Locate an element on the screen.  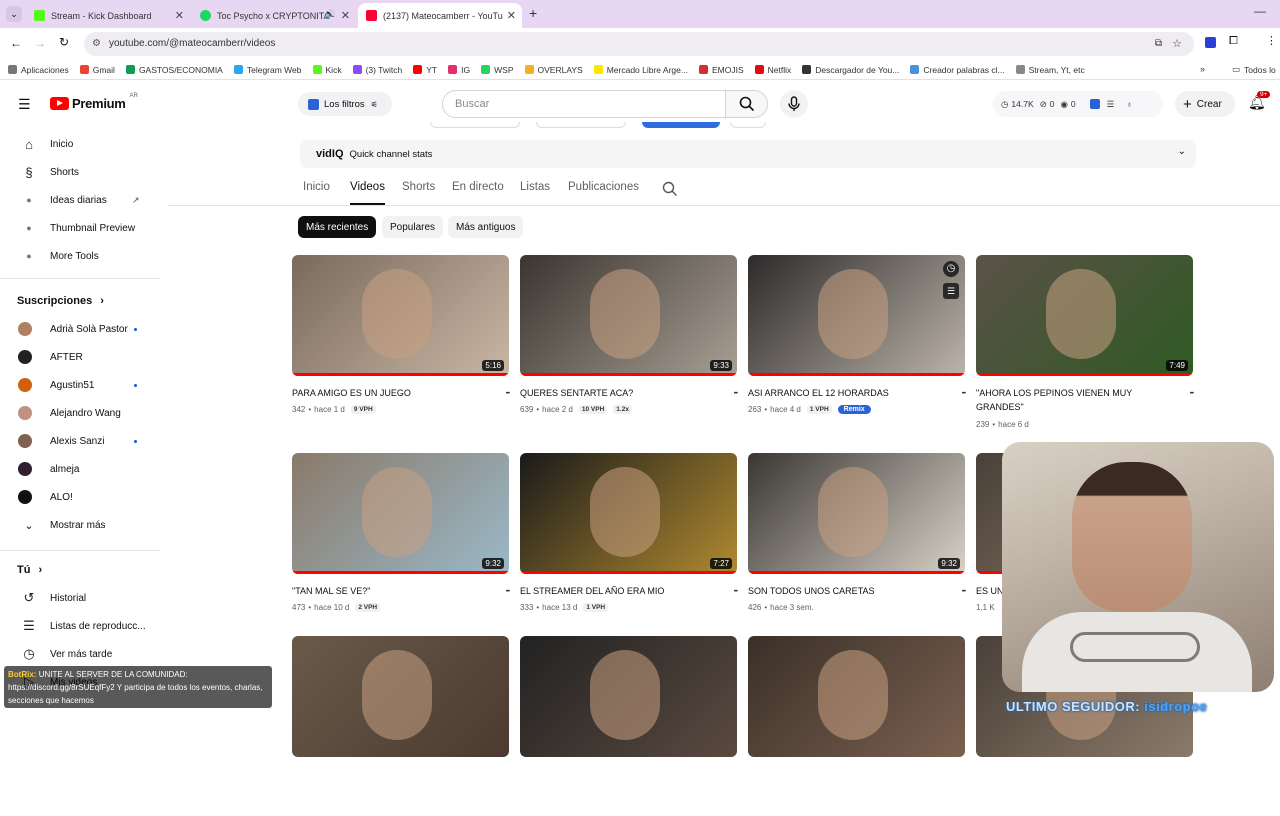
remix-badge: Remix is located at coordinates (854, 409).